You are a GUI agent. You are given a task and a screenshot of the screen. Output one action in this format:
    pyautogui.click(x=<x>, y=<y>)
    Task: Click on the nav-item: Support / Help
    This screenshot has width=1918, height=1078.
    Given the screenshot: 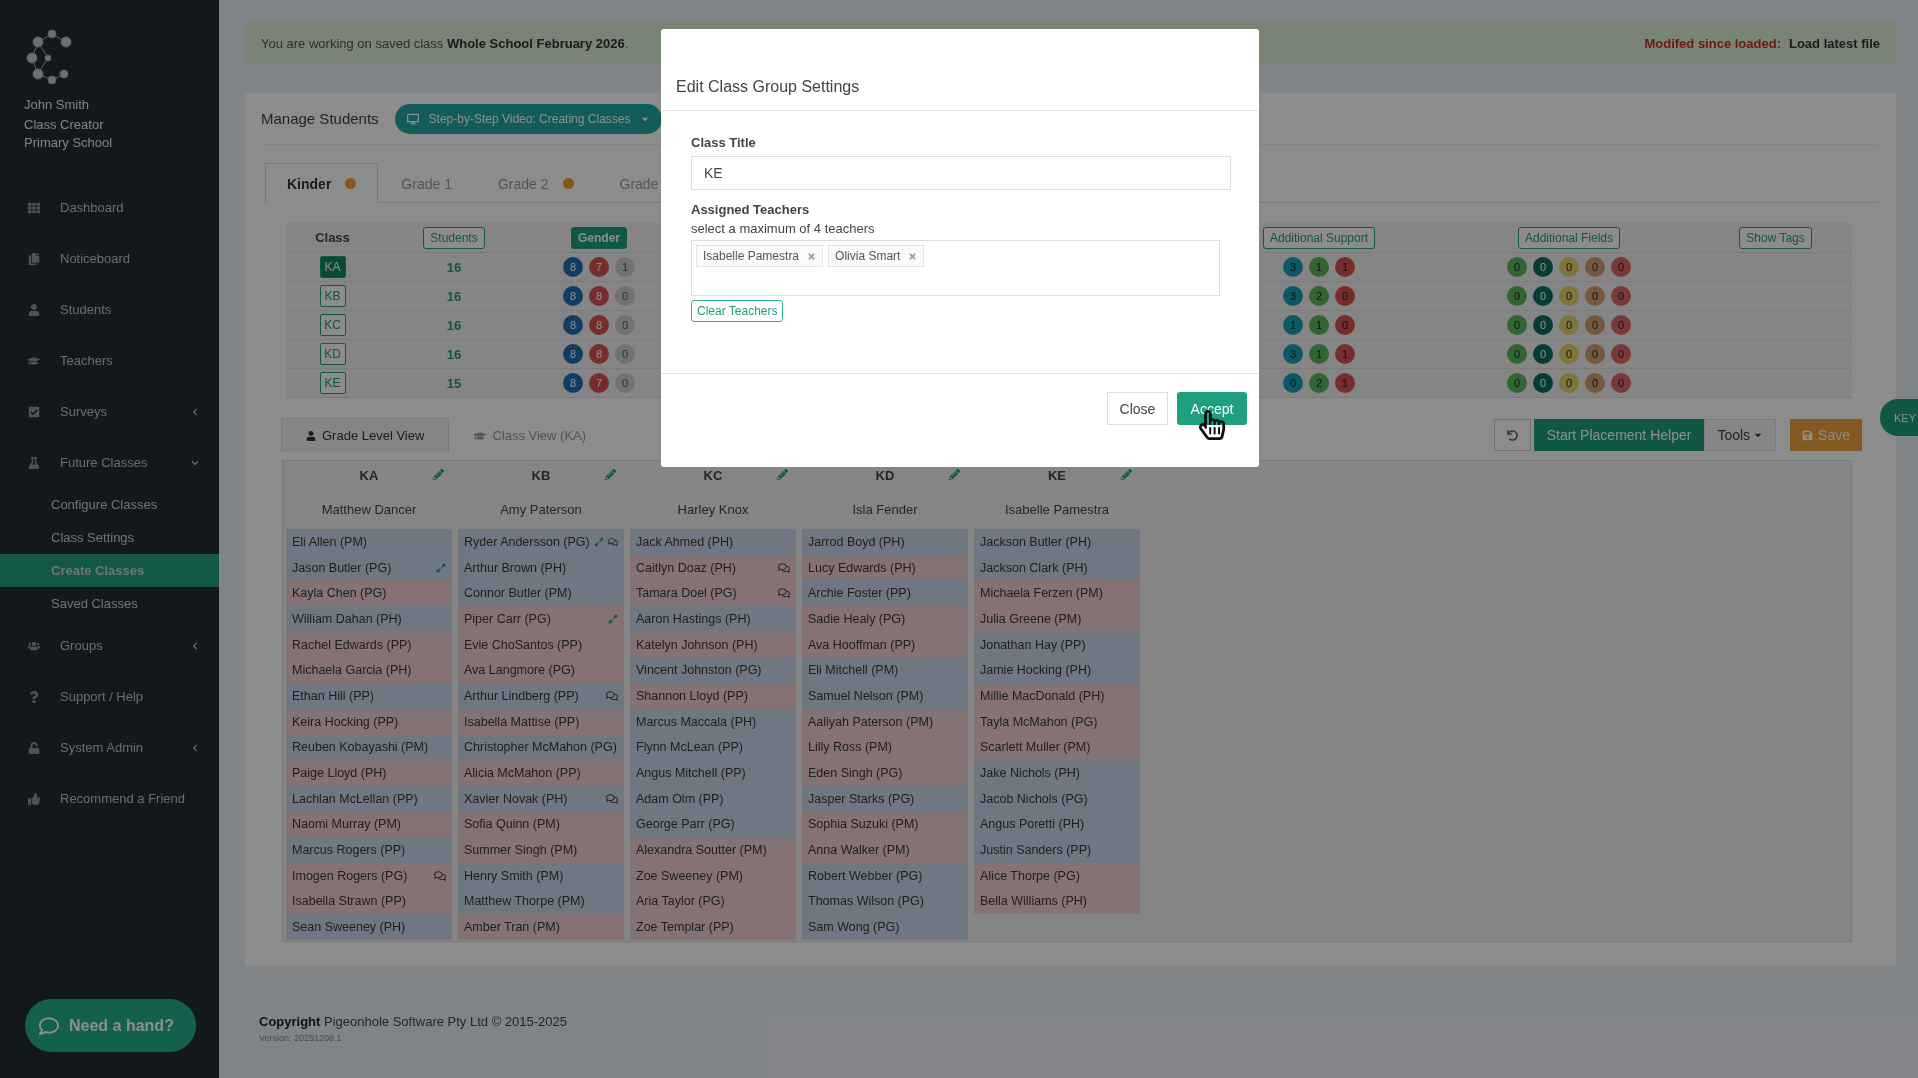 What is the action you would take?
    pyautogui.click(x=109, y=696)
    